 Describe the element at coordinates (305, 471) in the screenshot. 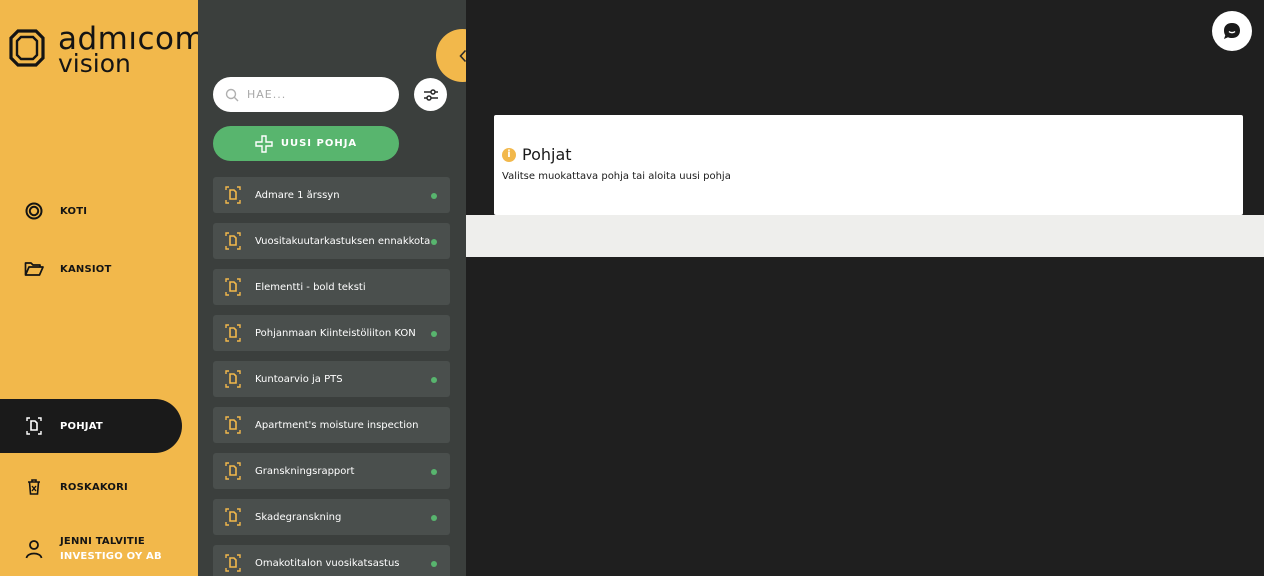

I see `template-label: Granskningsrapport` at that location.